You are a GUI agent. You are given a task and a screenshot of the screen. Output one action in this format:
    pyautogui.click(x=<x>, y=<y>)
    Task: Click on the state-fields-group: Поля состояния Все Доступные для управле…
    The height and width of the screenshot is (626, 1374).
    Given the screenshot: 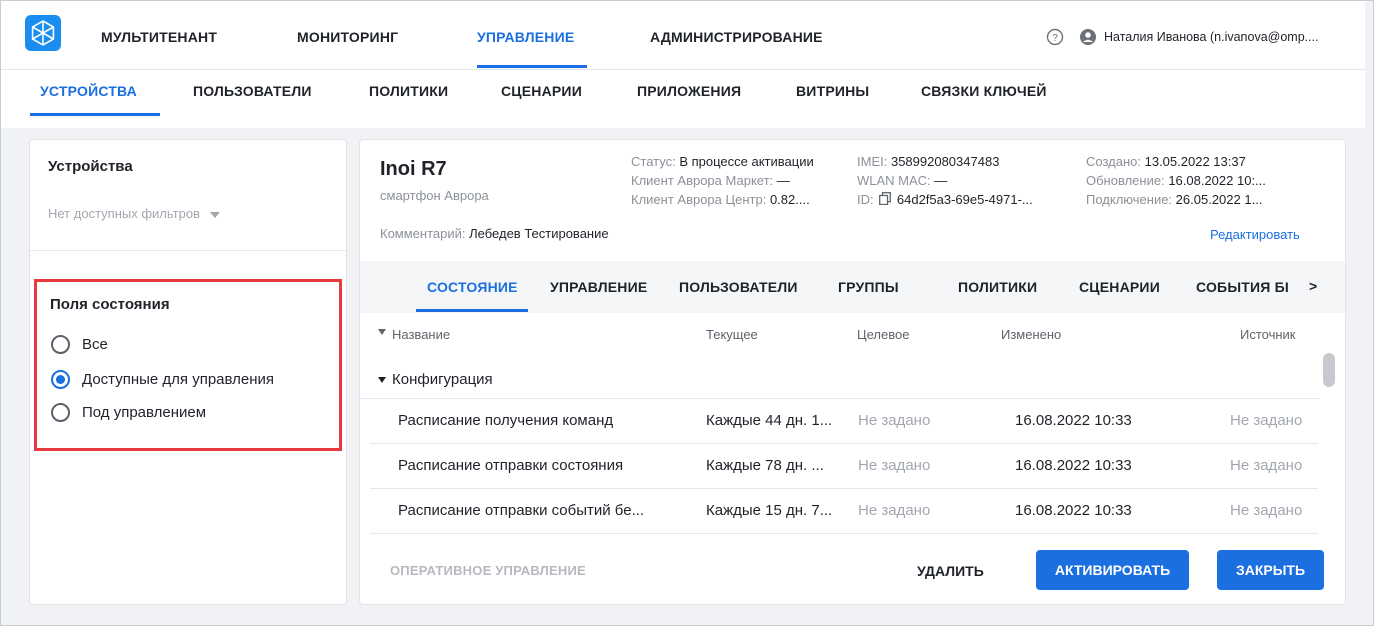 What is the action you would take?
    pyautogui.click(x=188, y=365)
    